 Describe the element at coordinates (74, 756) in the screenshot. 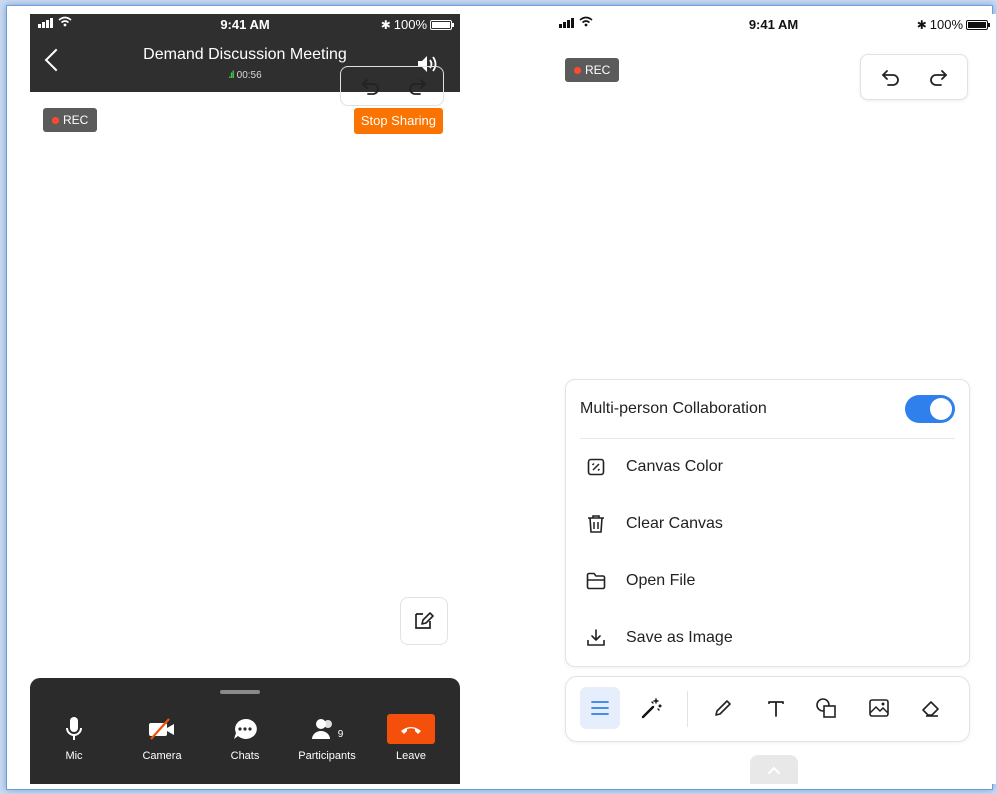

I see `mic-label: Mic` at that location.